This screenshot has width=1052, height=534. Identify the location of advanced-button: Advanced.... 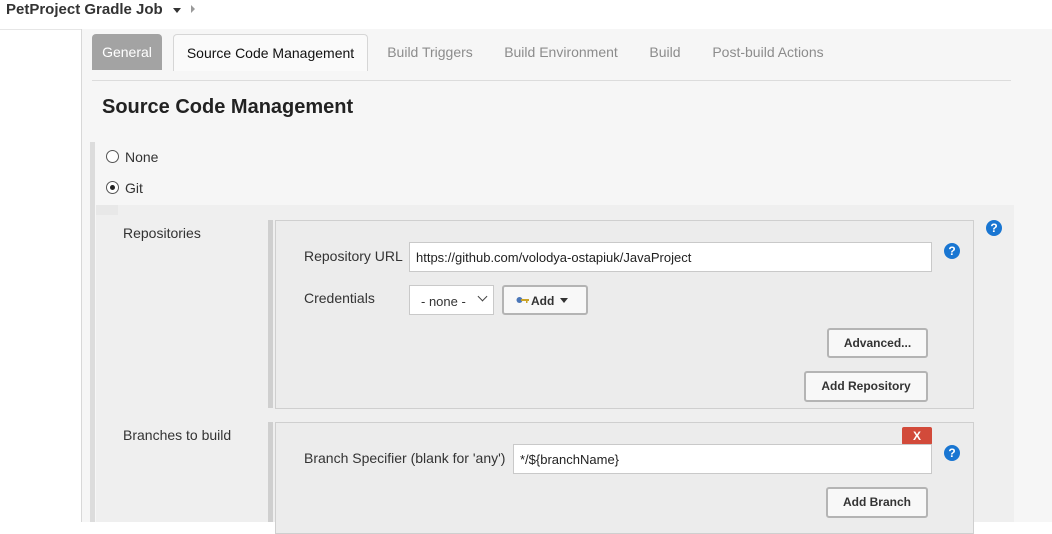
(877, 343).